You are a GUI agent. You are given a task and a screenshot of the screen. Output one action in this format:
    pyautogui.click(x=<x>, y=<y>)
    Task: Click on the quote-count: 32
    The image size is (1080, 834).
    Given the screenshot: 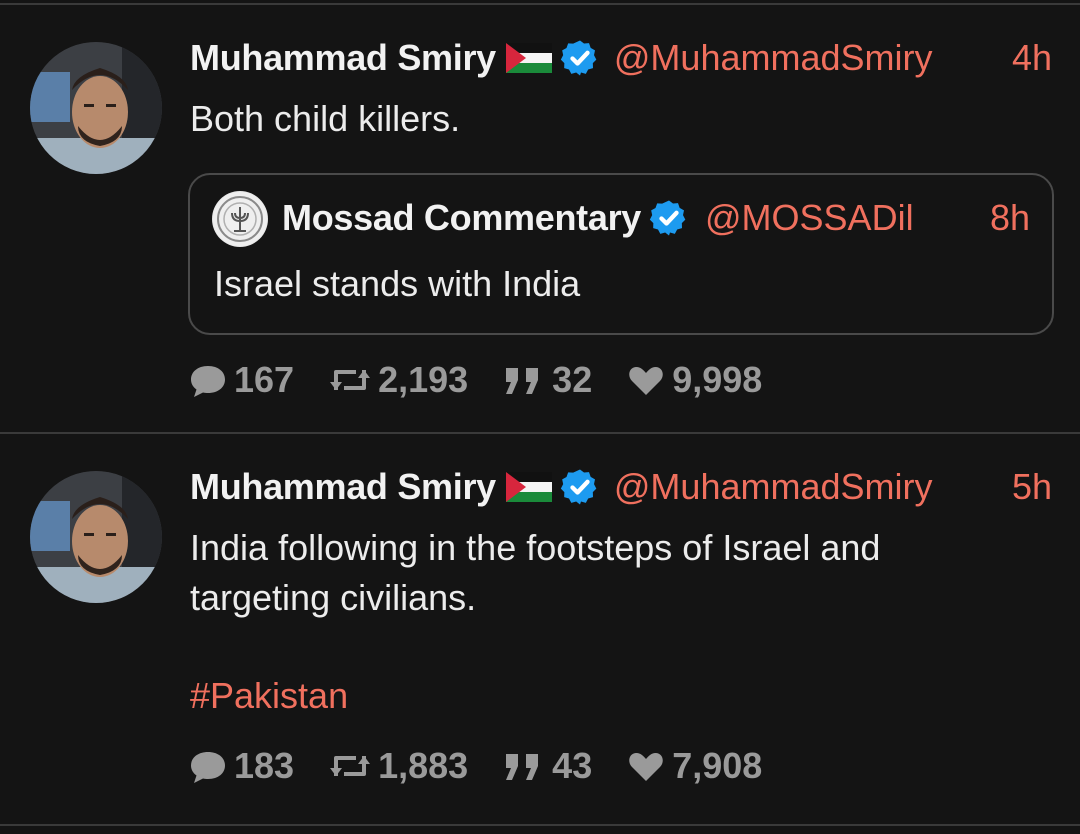 What is the action you would take?
    pyautogui.click(x=572, y=379)
    